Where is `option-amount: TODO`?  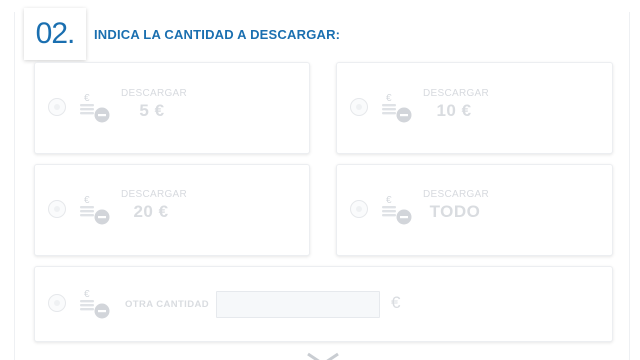 option-amount: TODO is located at coordinates (455, 211).